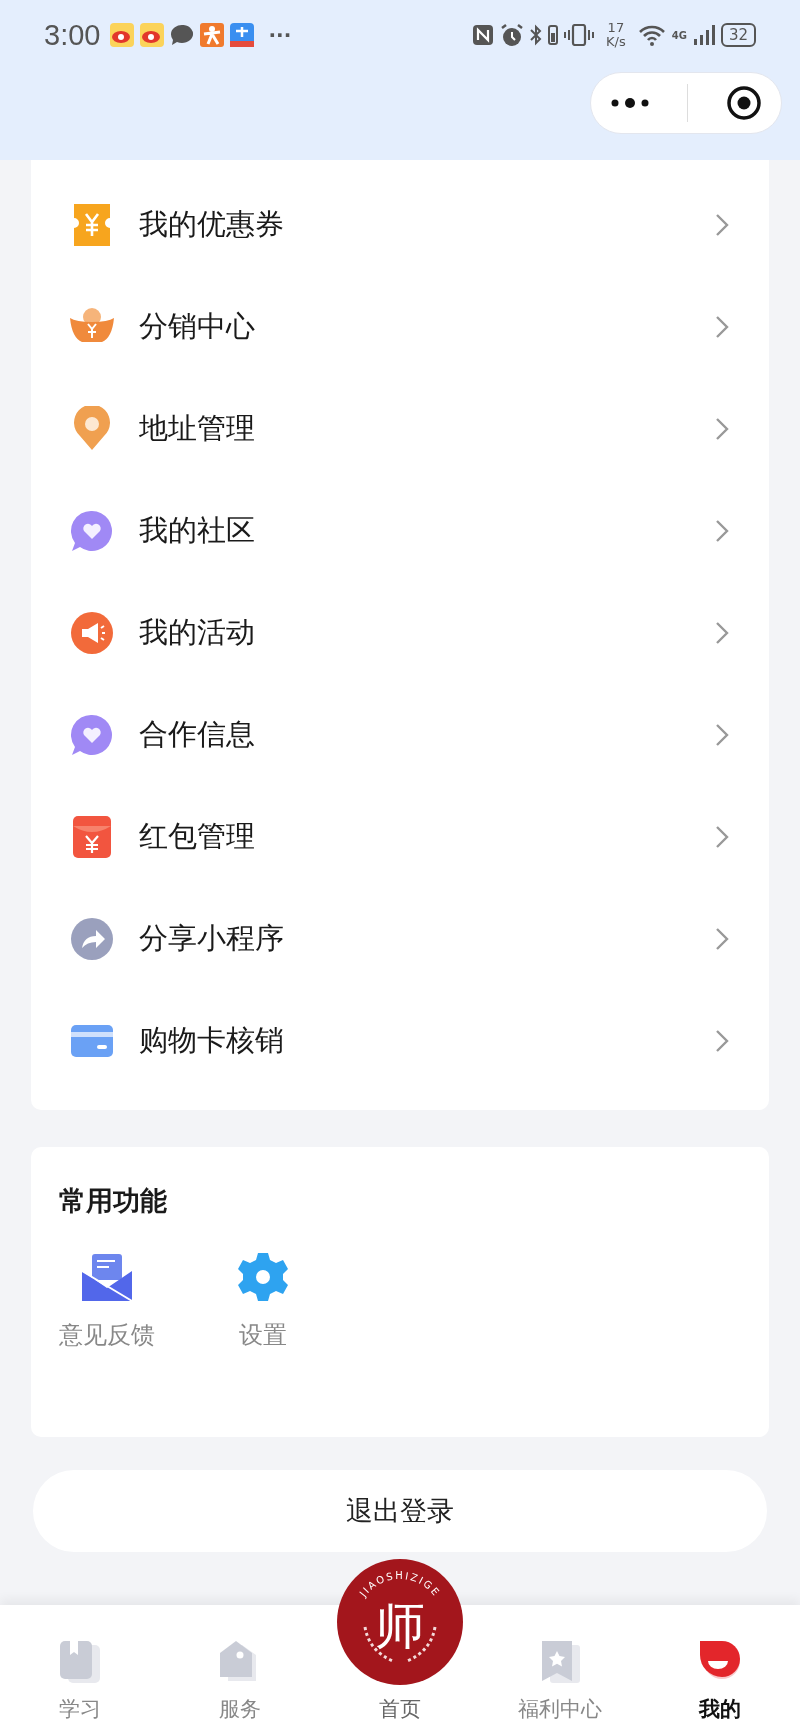  What do you see at coordinates (400, 1511) in the screenshot?
I see `logout-button: 退出登录` at bounding box center [400, 1511].